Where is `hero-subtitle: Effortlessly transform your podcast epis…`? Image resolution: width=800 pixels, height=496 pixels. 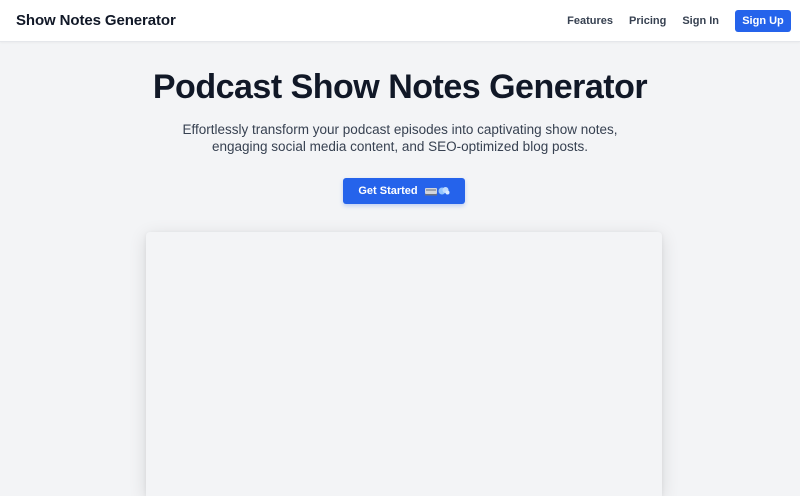 hero-subtitle: Effortlessly transform your podcast epis… is located at coordinates (400, 138).